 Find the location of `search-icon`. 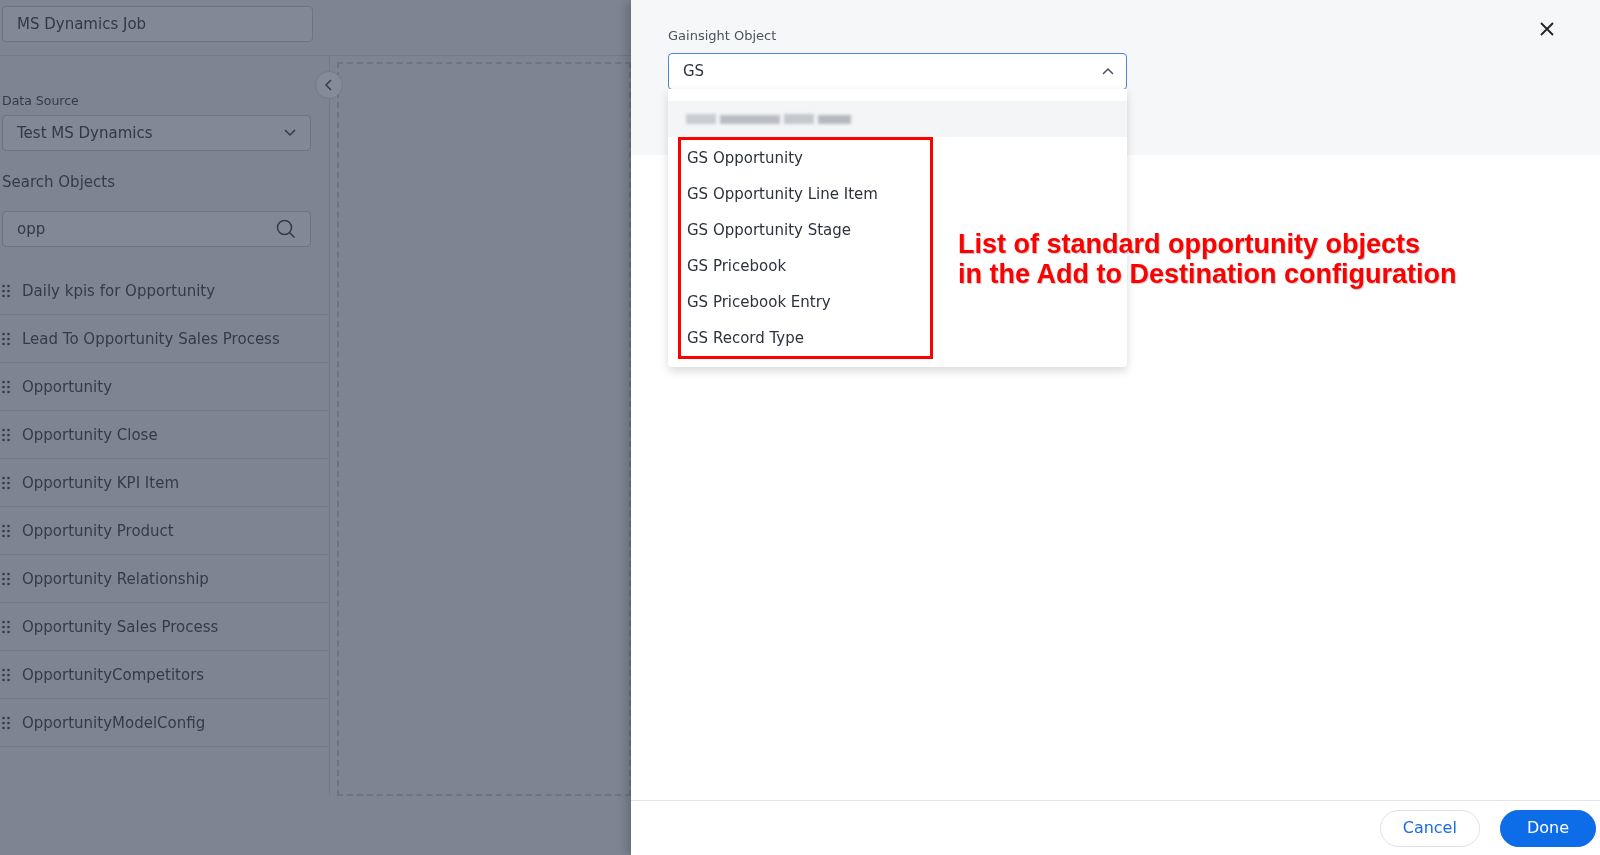

search-icon is located at coordinates (286, 229).